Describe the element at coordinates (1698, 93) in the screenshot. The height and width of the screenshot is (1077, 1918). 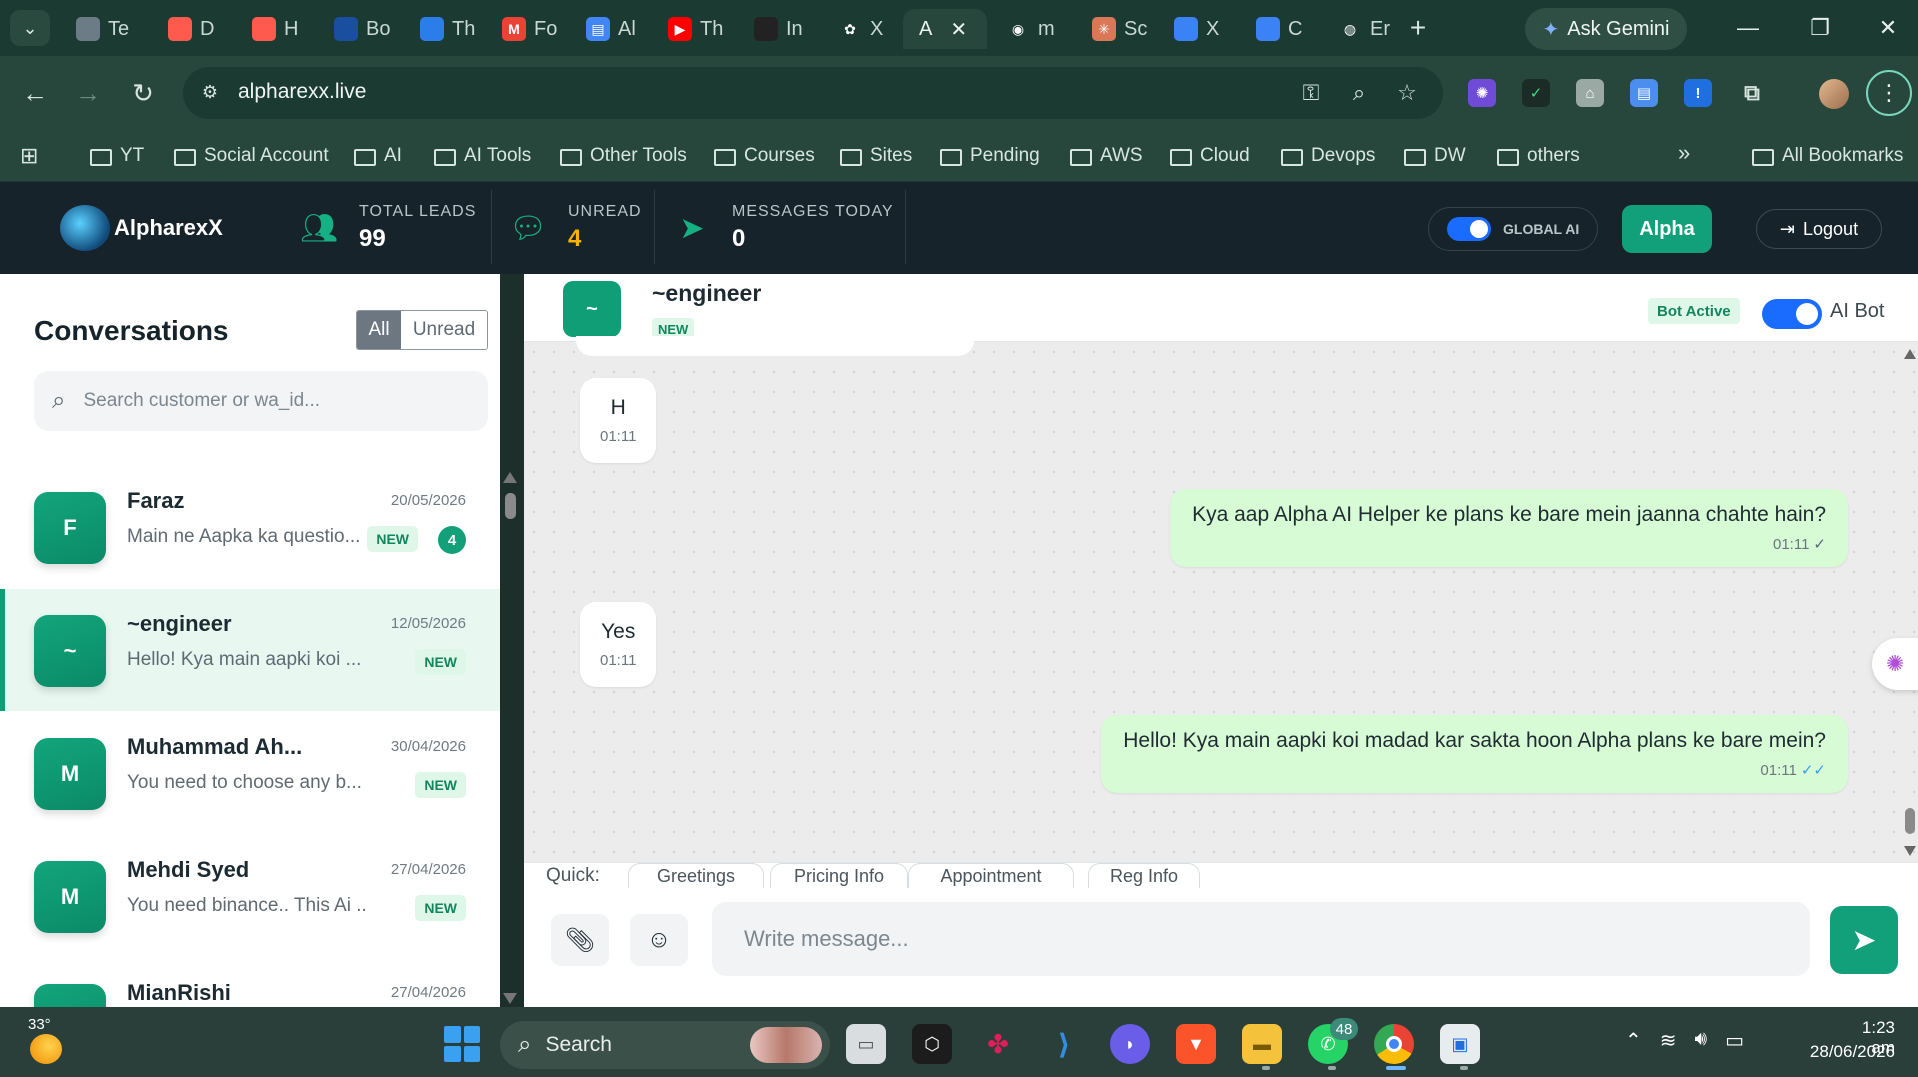
I see `extension-shield-icon: !` at that location.